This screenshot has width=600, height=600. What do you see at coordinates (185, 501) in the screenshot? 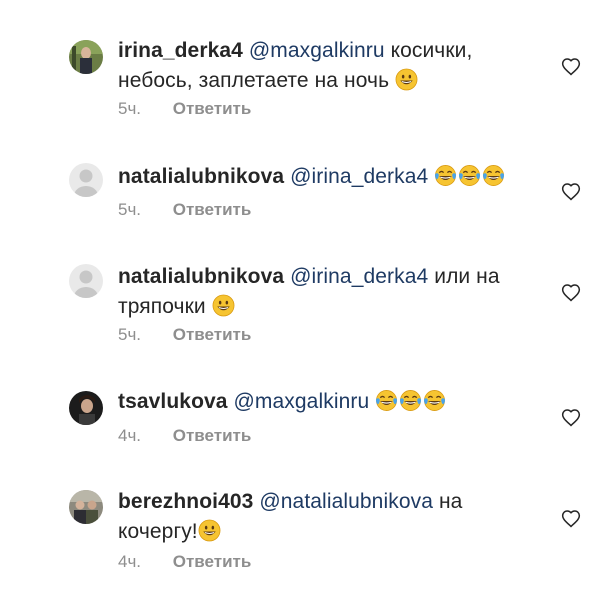
I see `comment-username: berezhnoi403` at bounding box center [185, 501].